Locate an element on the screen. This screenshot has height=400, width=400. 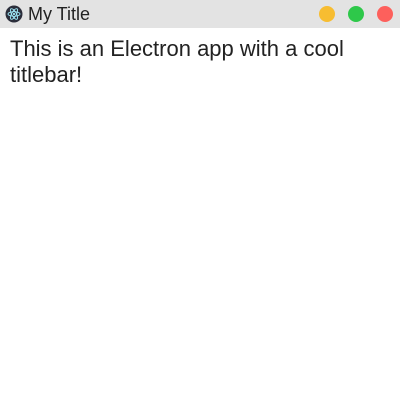
maximize-button is located at coordinates (356, 14).